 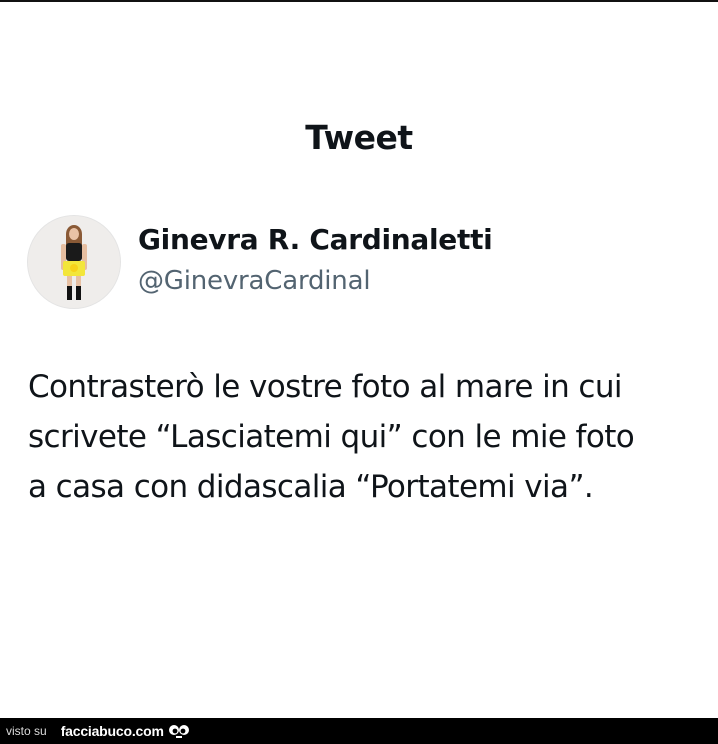 What do you see at coordinates (26, 731) in the screenshot?
I see `footer-visto-su: visto su` at bounding box center [26, 731].